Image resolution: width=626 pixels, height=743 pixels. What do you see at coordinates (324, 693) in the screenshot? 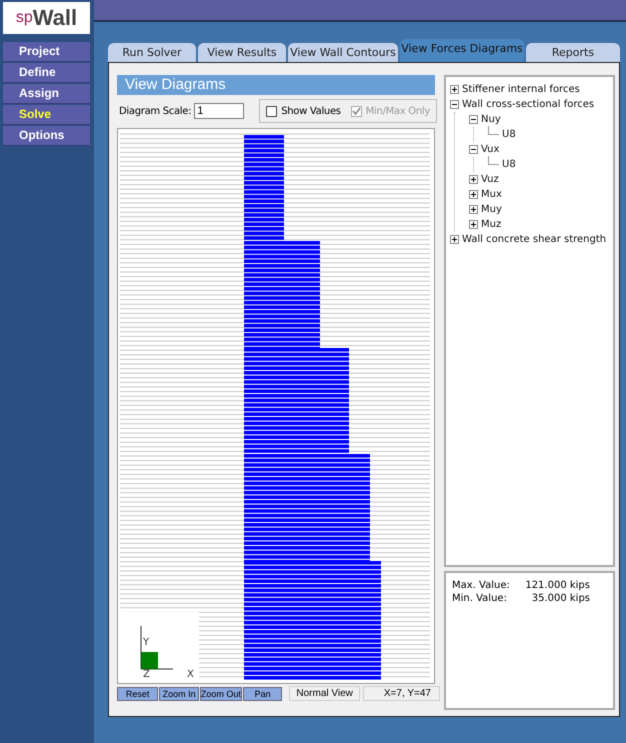
I see `status-text: Normal View` at bounding box center [324, 693].